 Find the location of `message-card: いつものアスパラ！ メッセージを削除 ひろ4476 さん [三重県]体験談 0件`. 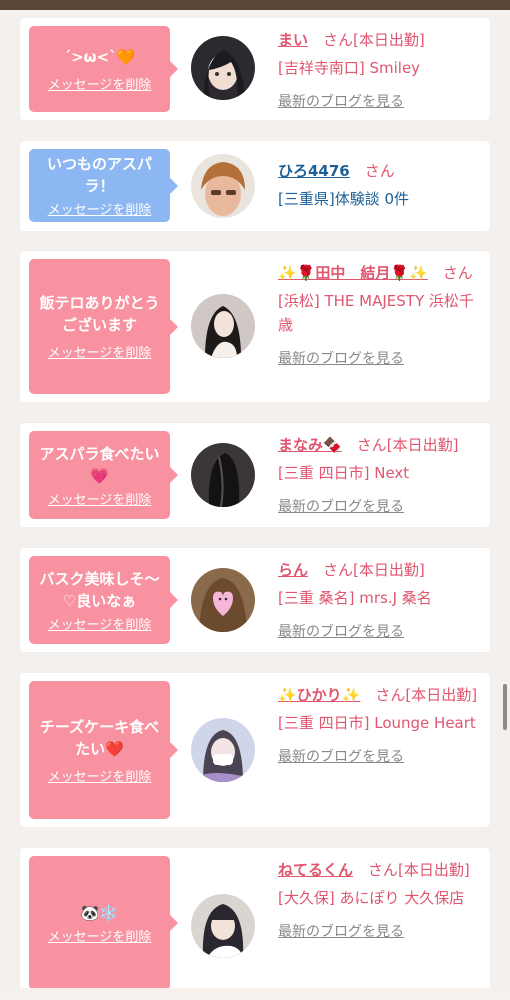

message-card: いつものアスパラ！ メッセージを削除 ひろ4476 さん [三重県]体験談 0件 is located at coordinates (255, 186).